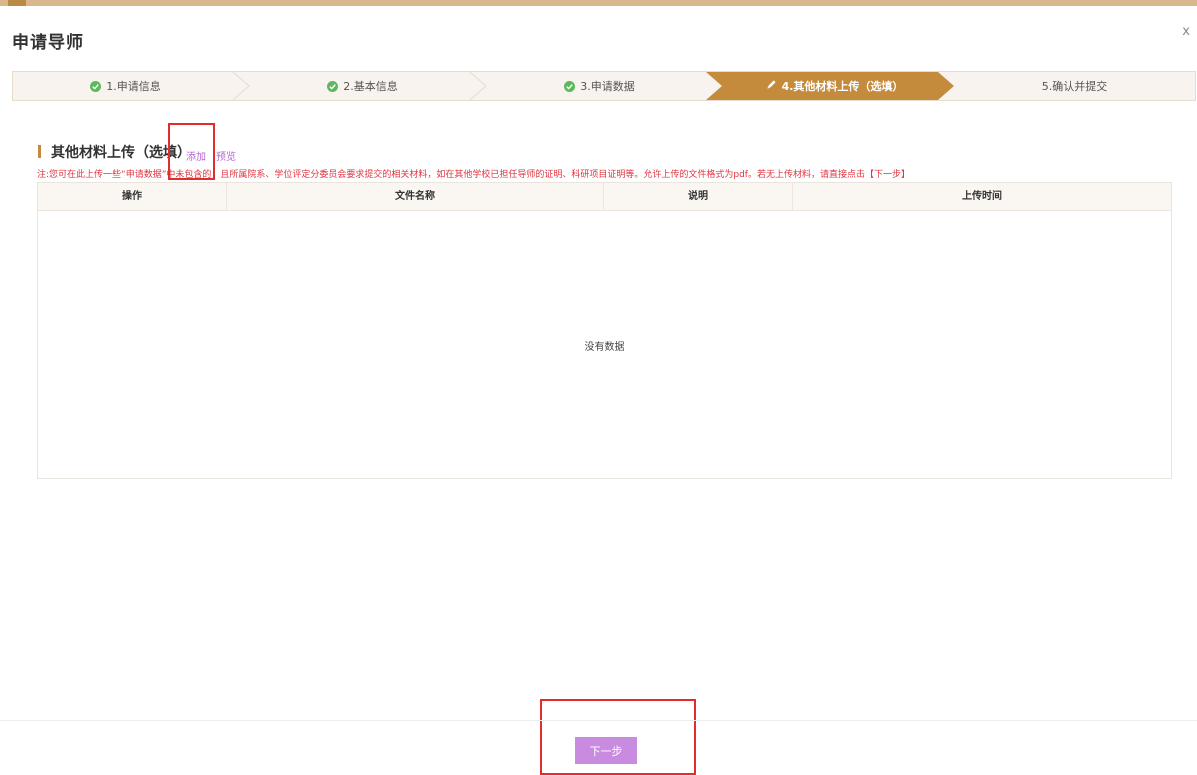 Image resolution: width=1197 pixels, height=775 pixels. I want to click on column-header-operation: 操作, so click(132, 196).